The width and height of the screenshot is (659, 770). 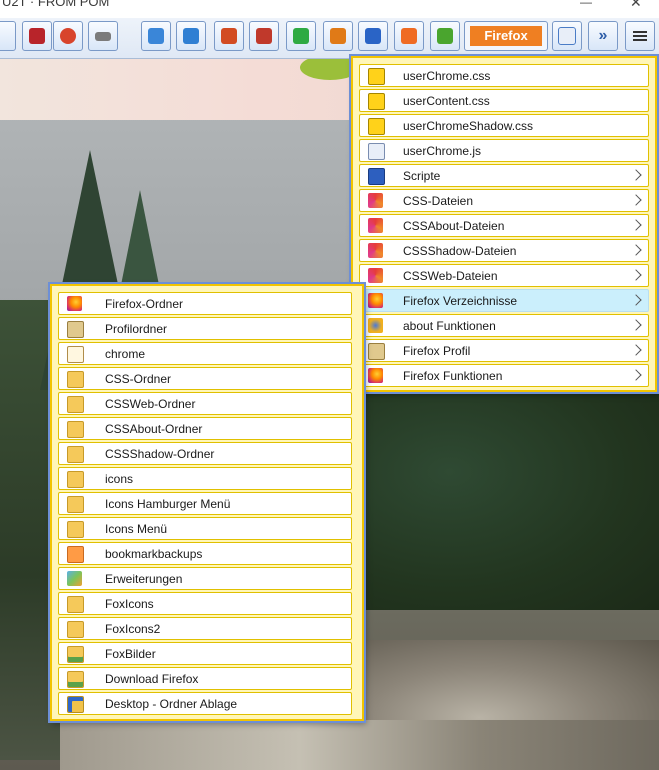 I want to click on menu-item: userChrome.js, so click(x=504, y=150).